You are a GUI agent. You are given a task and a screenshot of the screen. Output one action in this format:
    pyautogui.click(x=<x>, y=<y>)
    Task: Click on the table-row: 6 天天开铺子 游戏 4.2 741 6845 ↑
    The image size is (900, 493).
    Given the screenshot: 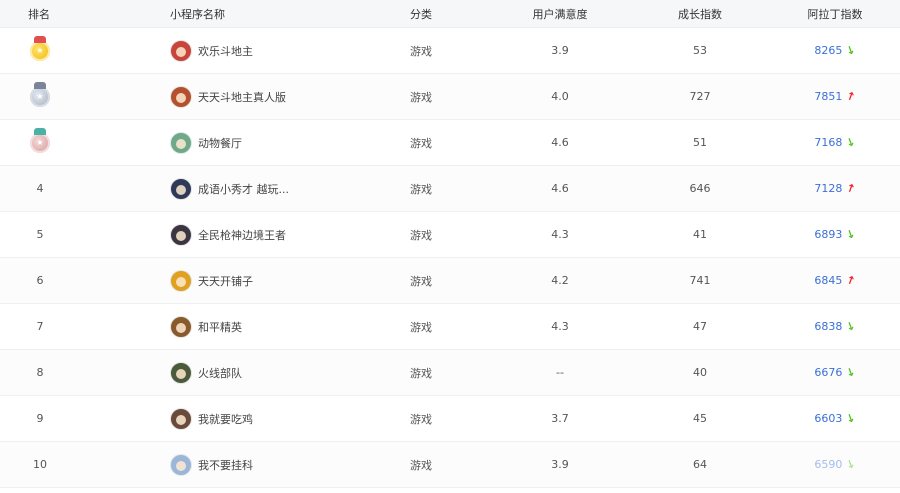 What is the action you would take?
    pyautogui.click(x=450, y=281)
    